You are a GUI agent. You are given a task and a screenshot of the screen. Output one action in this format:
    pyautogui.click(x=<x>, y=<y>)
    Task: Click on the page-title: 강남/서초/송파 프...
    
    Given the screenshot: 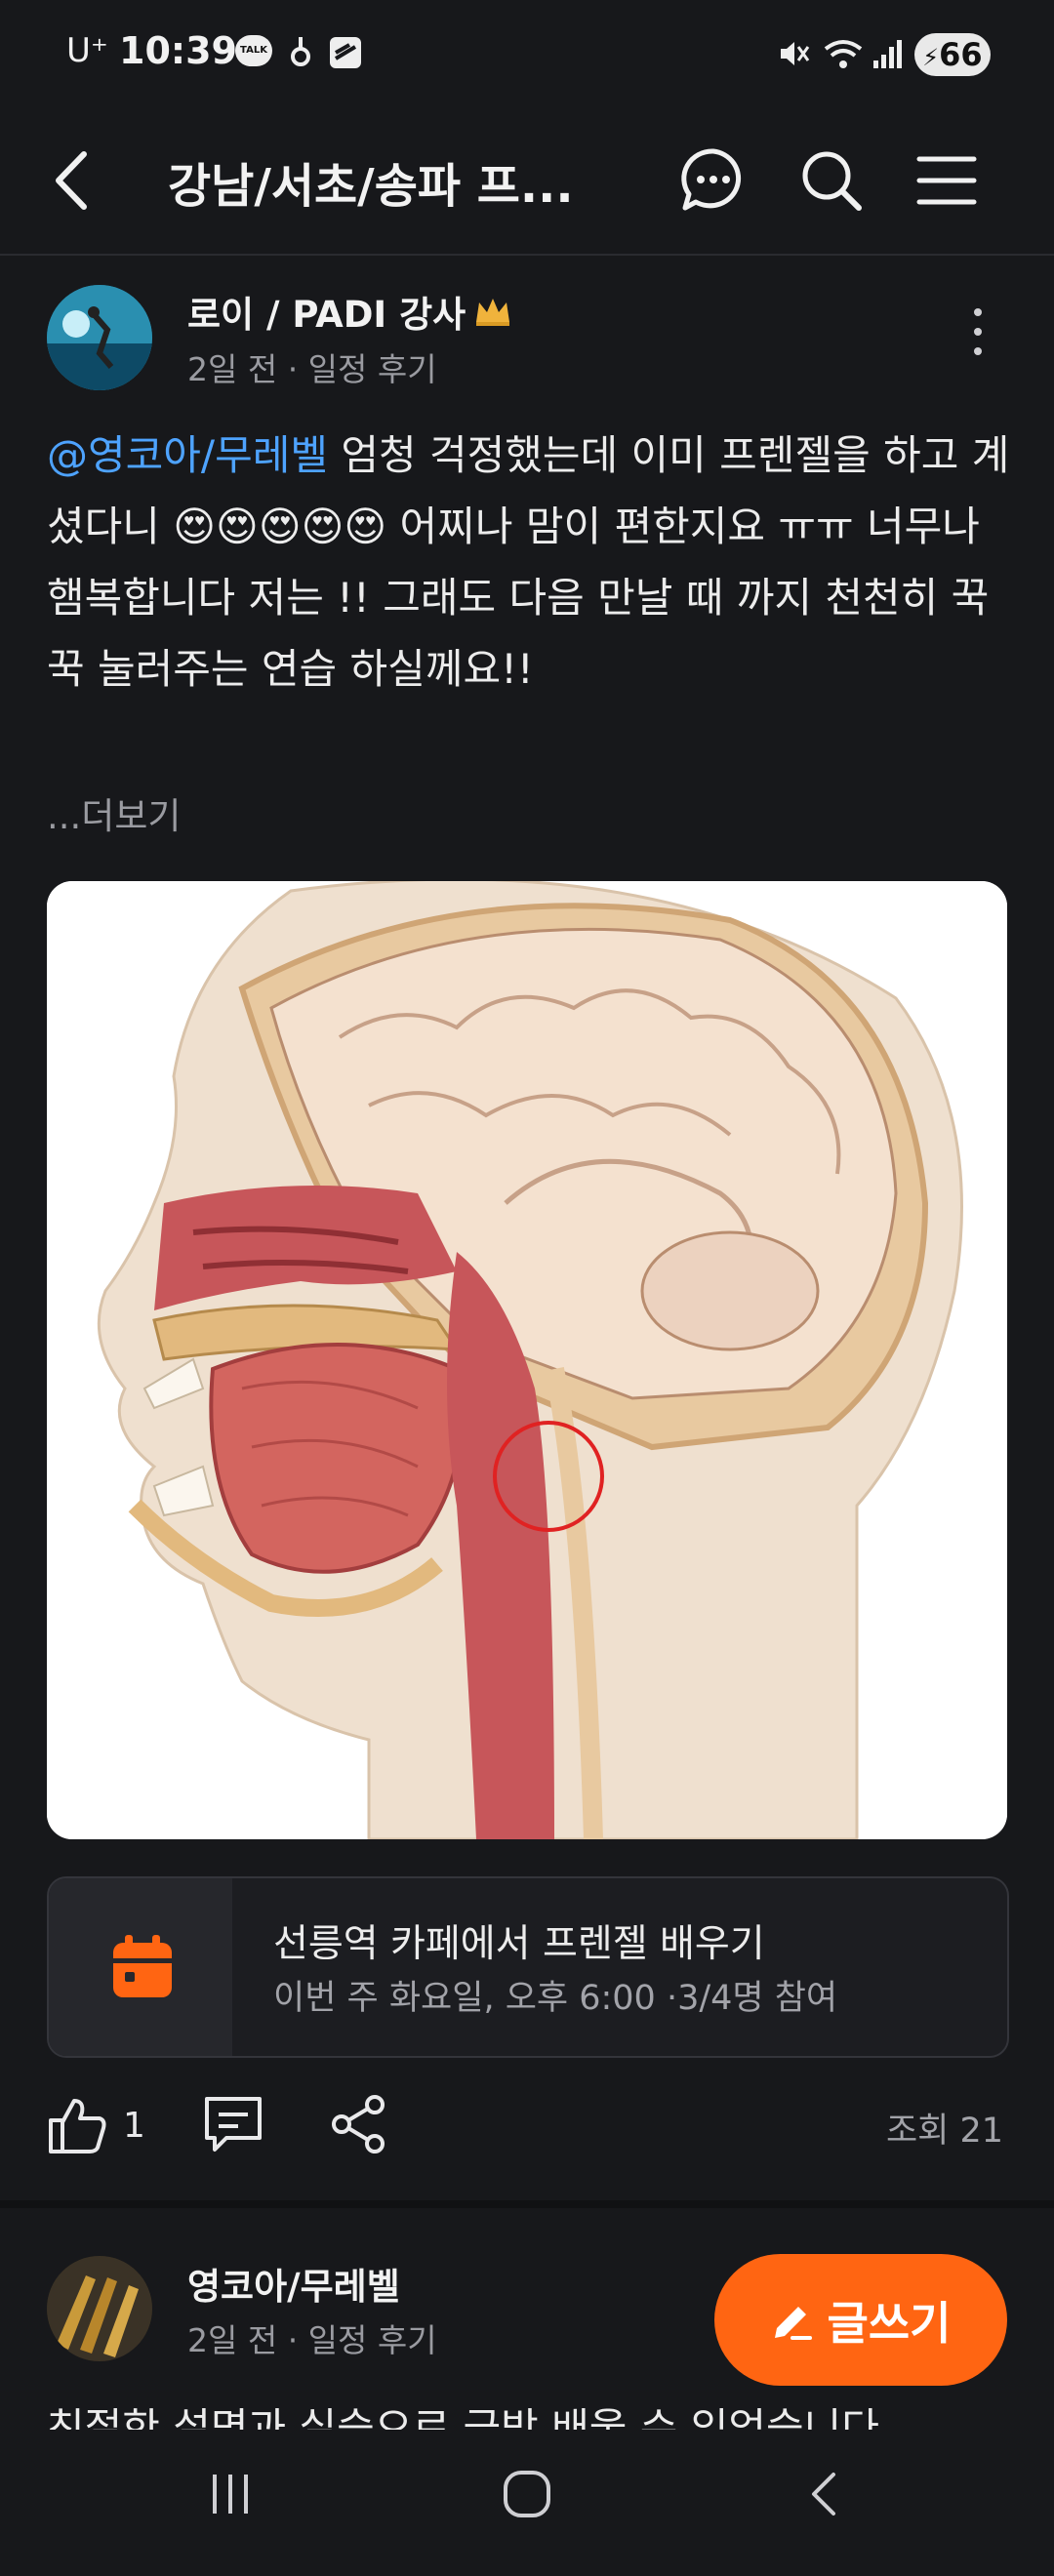 What is the action you would take?
    pyautogui.click(x=371, y=186)
    